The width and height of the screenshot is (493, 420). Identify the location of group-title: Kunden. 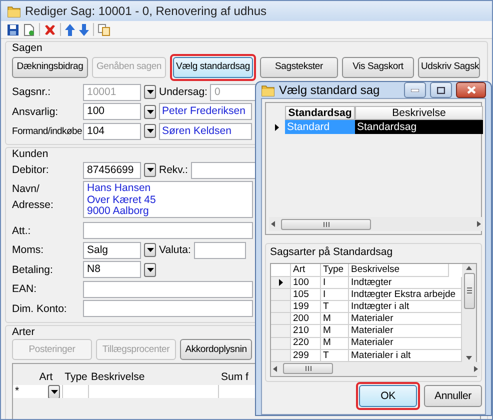
(30, 154).